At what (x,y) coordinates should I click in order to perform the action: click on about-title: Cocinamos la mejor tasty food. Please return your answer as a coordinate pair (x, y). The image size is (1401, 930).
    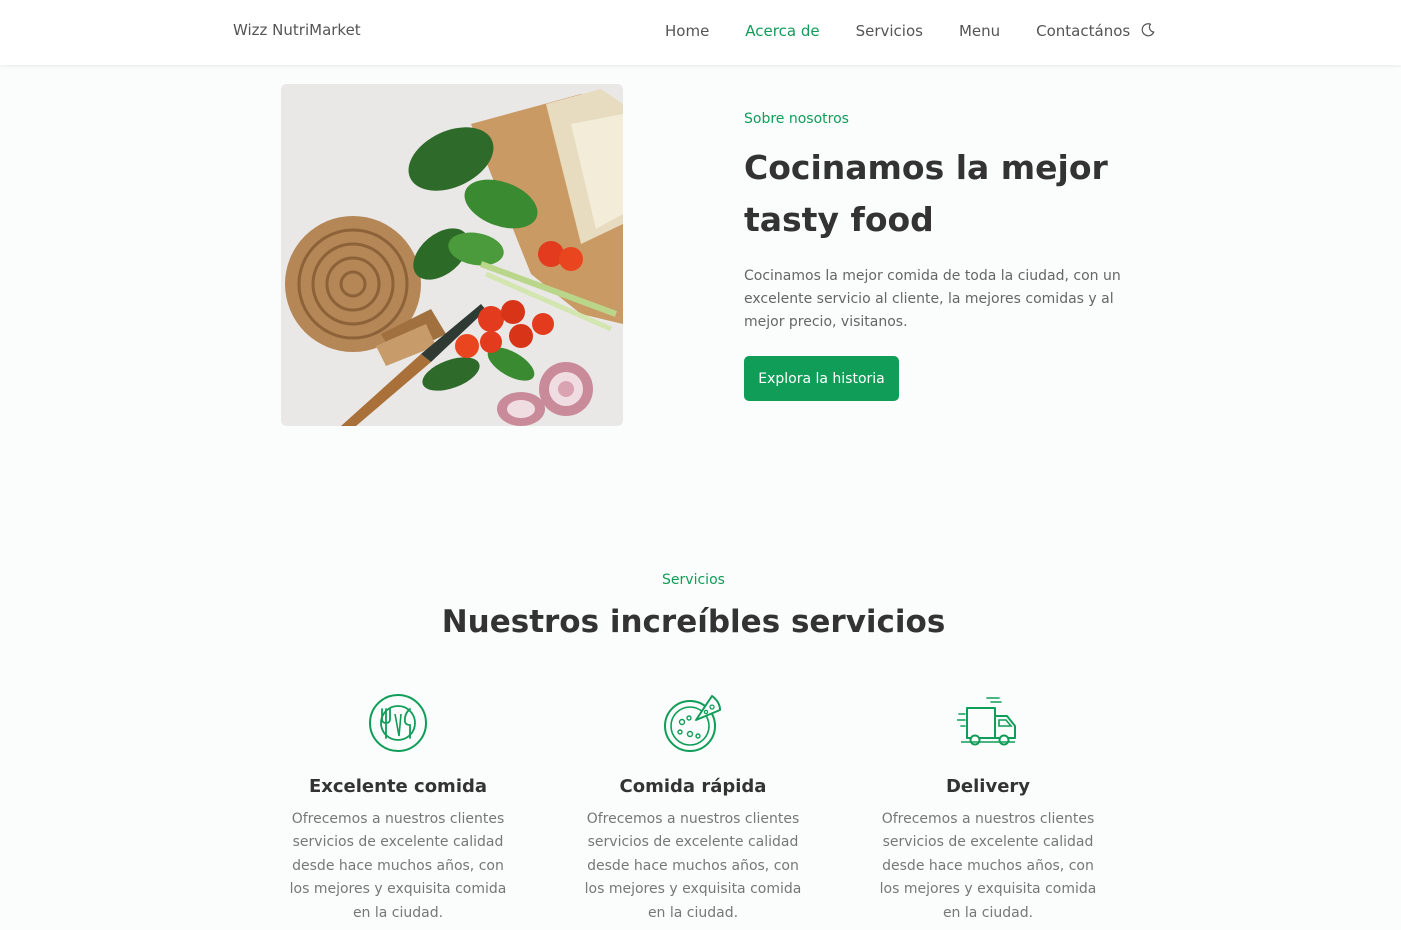
    Looking at the image, I should click on (926, 193).